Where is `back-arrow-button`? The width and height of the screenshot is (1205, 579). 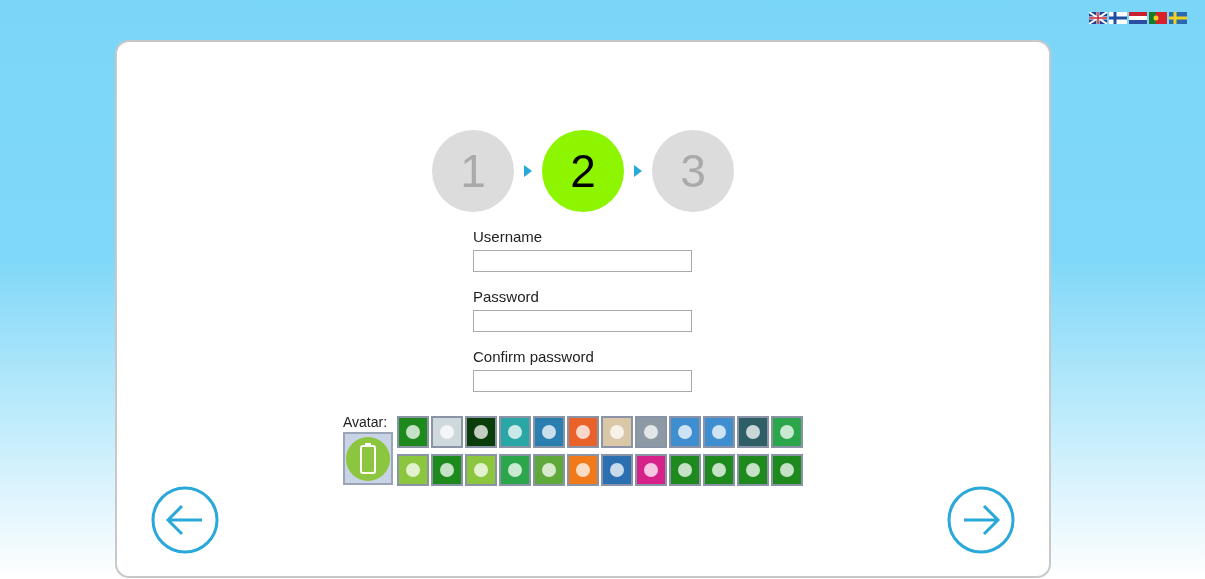 back-arrow-button is located at coordinates (185, 520).